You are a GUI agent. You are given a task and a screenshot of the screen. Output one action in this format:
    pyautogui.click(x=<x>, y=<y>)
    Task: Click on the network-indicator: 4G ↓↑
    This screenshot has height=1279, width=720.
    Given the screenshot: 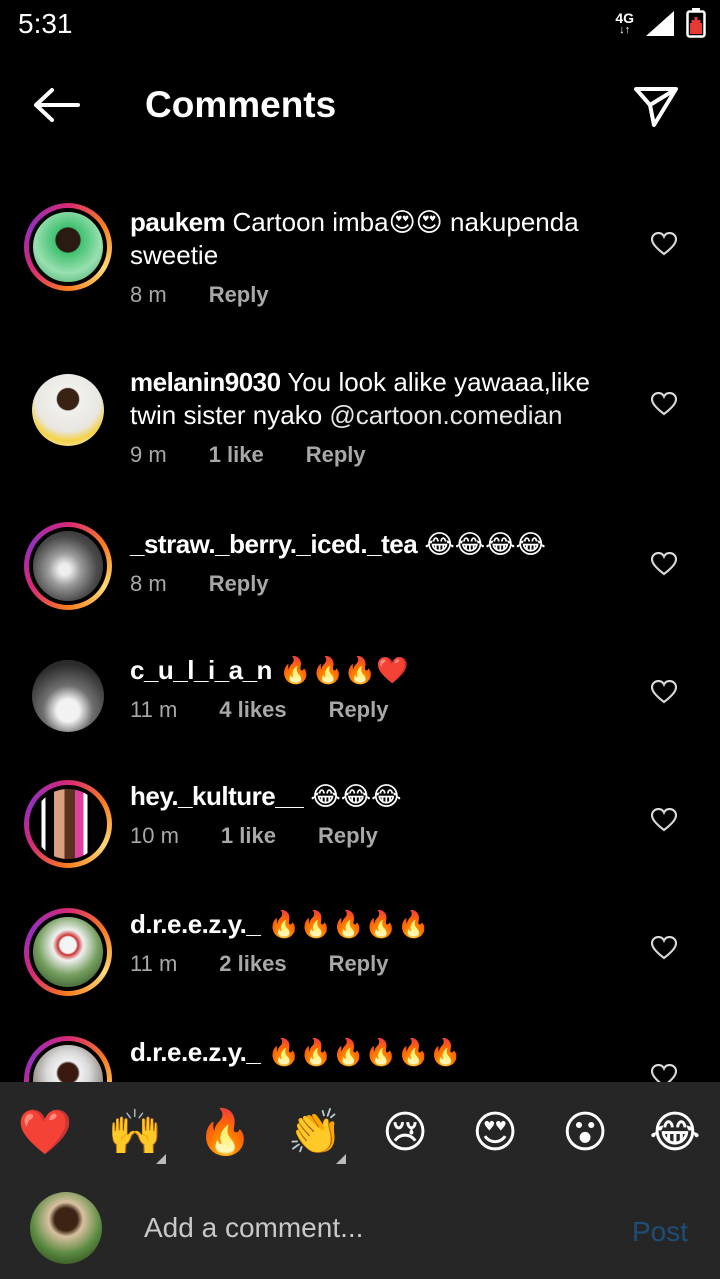 What is the action you would take?
    pyautogui.click(x=624, y=23)
    